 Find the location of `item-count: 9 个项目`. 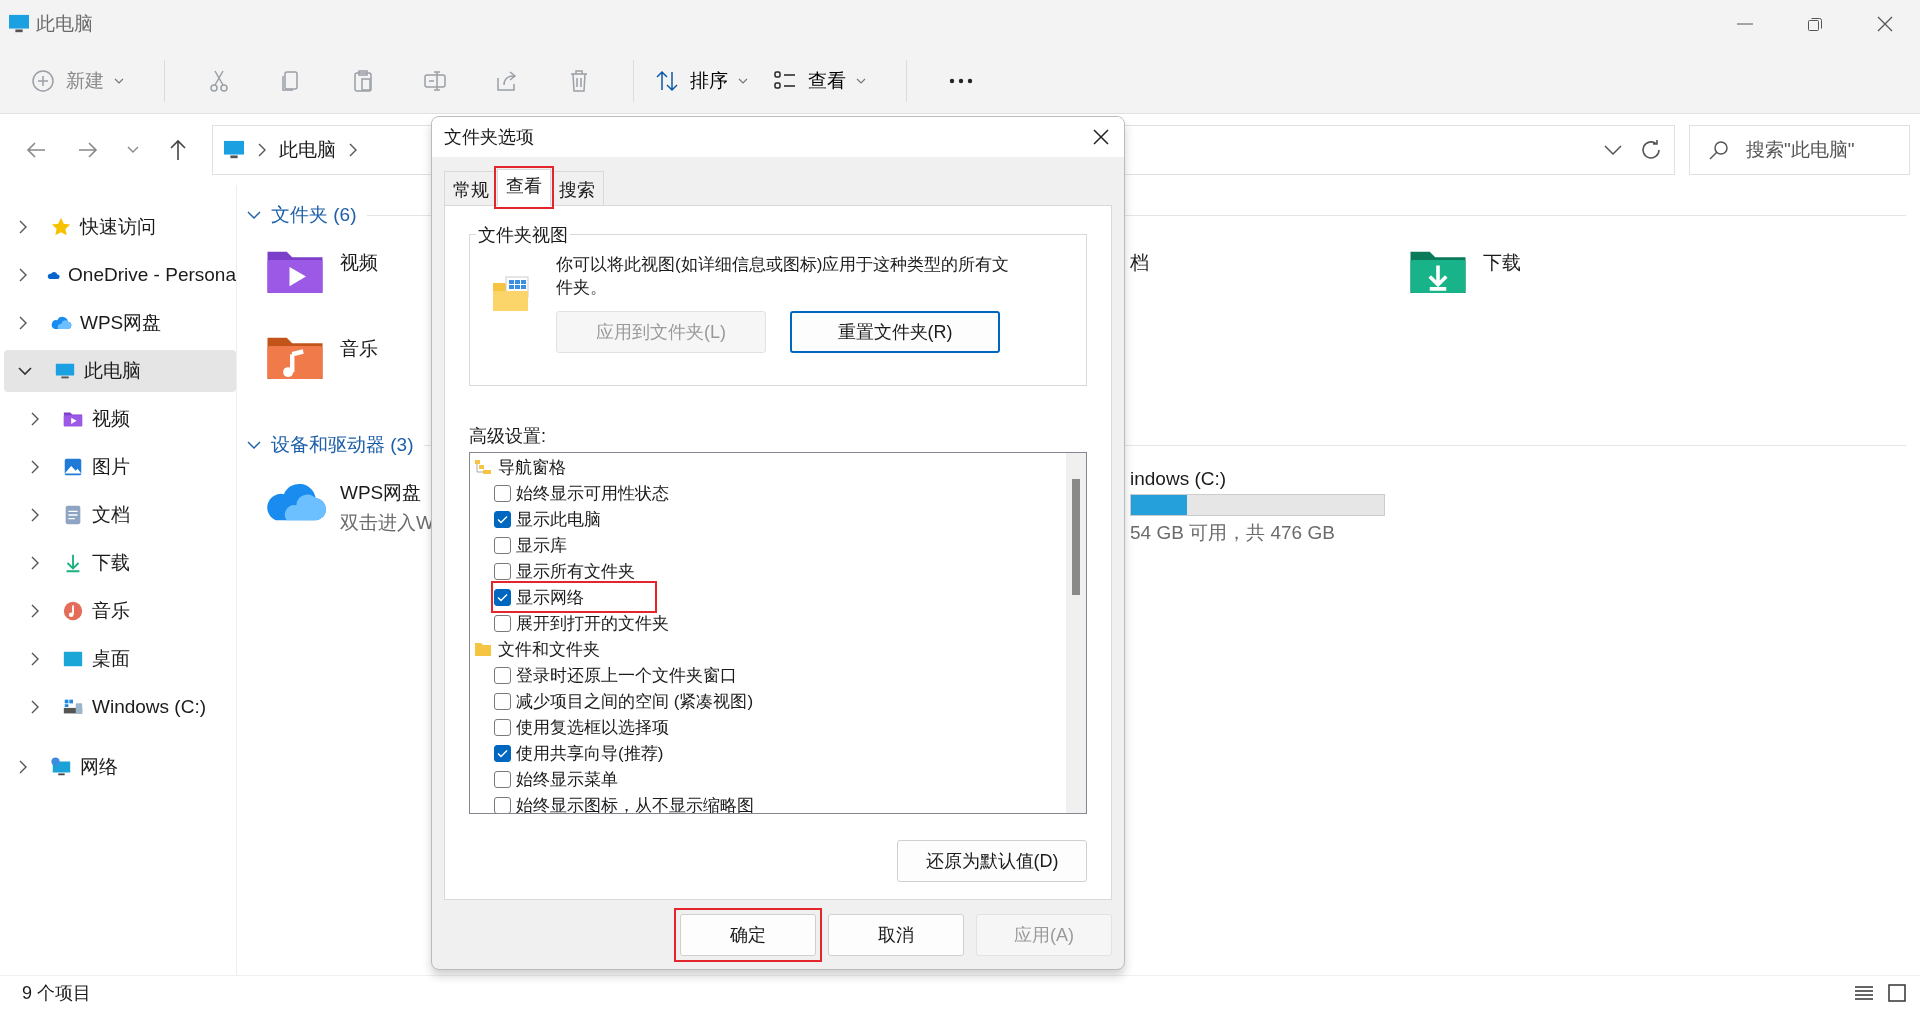

item-count: 9 个项目 is located at coordinates (56, 993).